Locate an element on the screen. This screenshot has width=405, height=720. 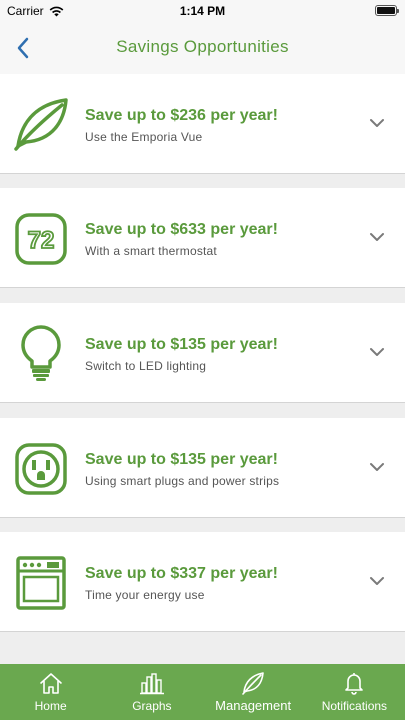
graphs-icon is located at coordinates (151, 684).